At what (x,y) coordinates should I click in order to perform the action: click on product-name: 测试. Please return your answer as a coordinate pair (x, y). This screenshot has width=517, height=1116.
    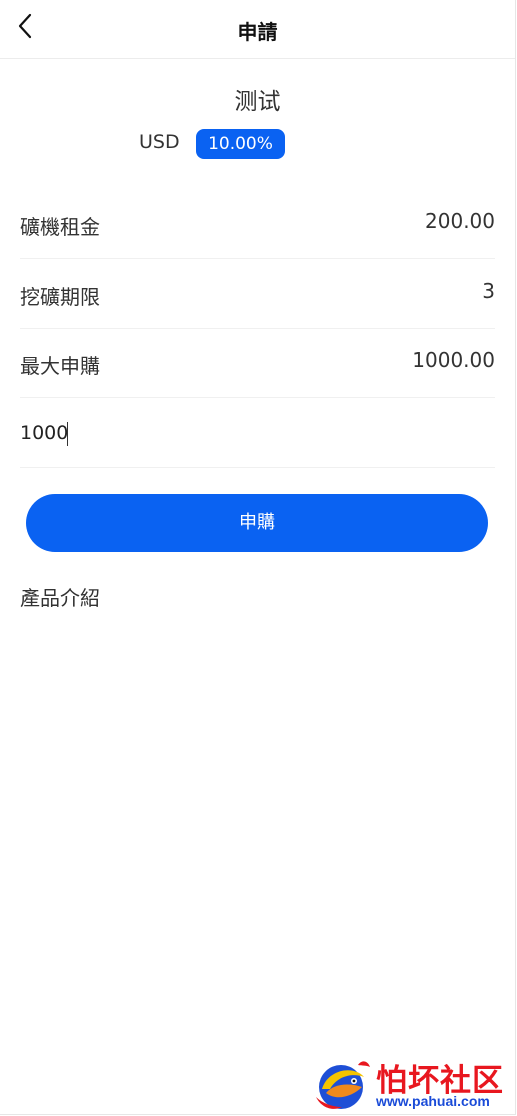
    Looking at the image, I should click on (257, 102).